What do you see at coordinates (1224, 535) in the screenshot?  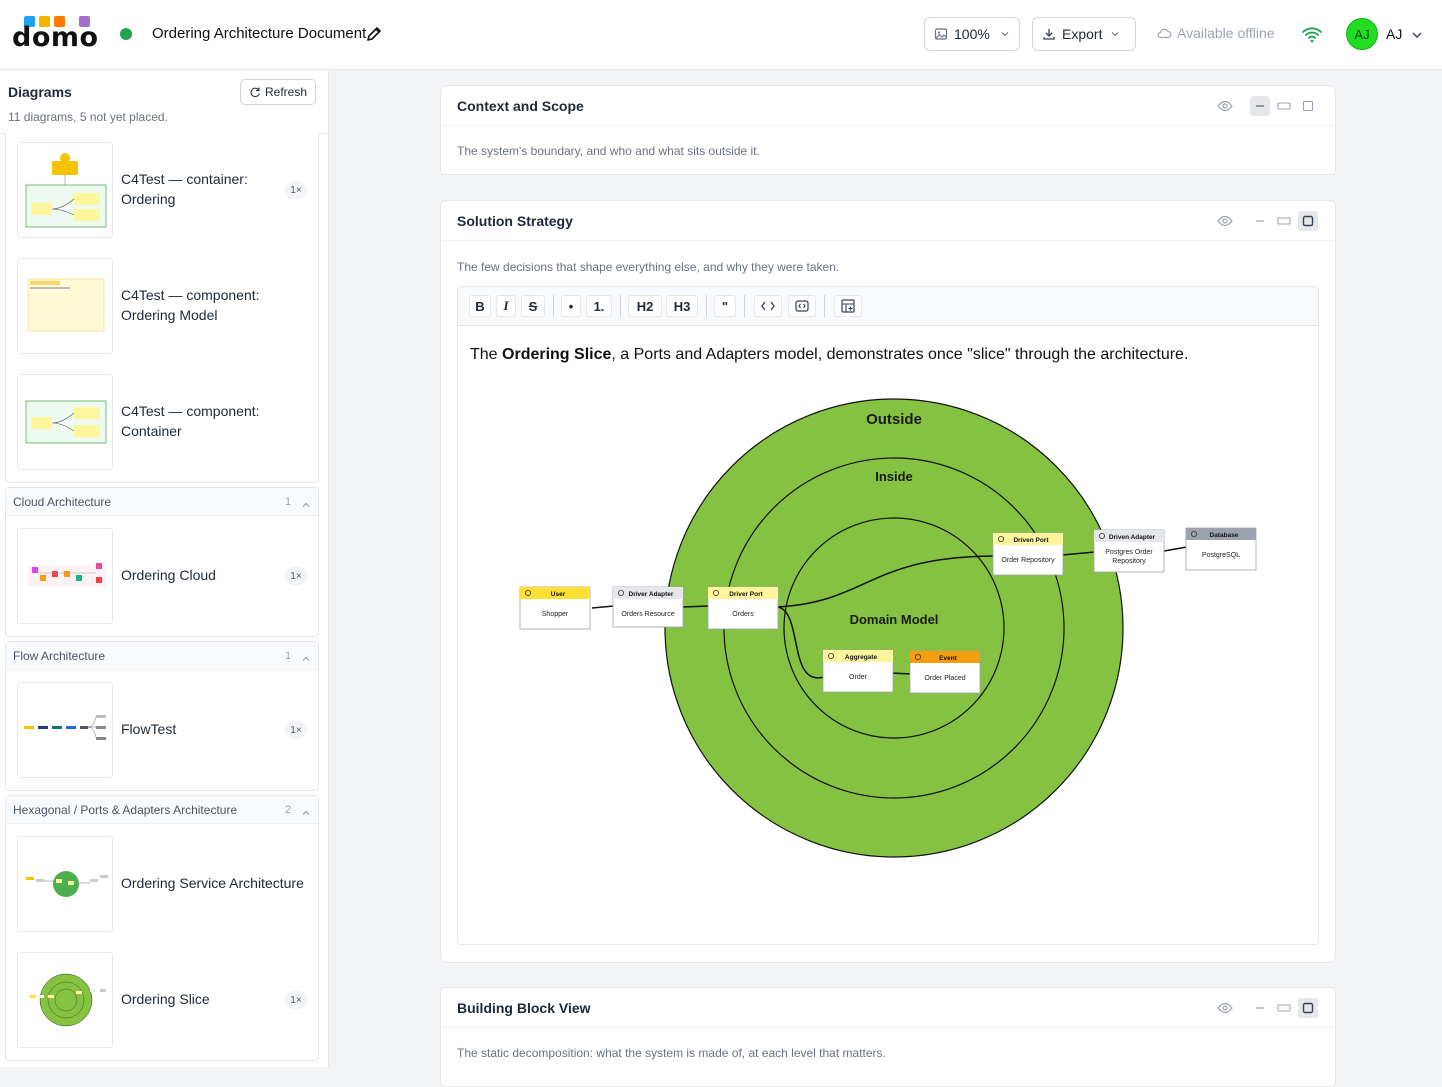 I see `node-type-label: Database` at bounding box center [1224, 535].